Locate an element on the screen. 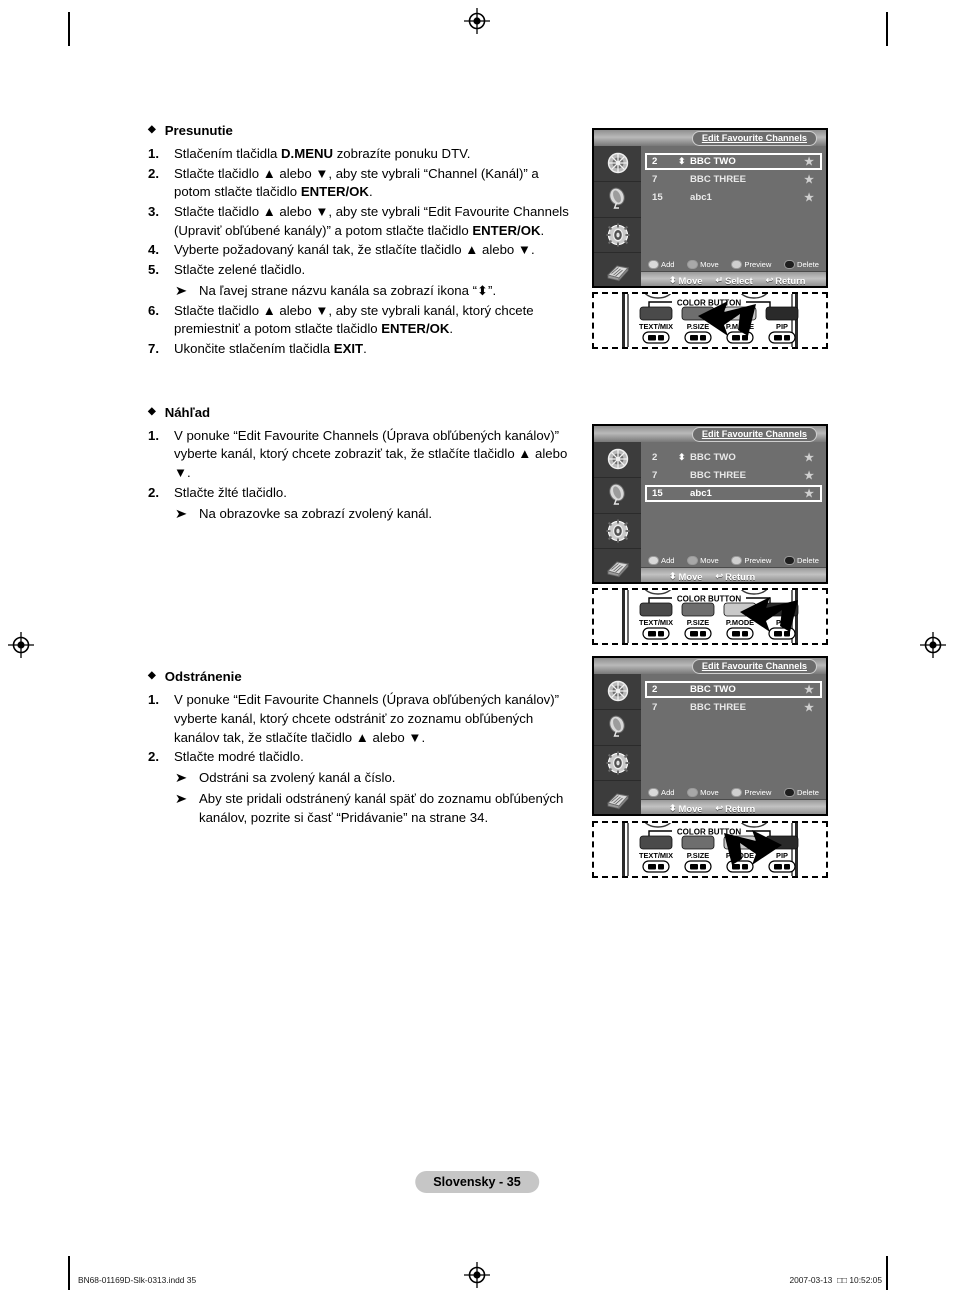  step-item: 5. Stlačte zelené tlačidlo. is located at coordinates (363, 270).